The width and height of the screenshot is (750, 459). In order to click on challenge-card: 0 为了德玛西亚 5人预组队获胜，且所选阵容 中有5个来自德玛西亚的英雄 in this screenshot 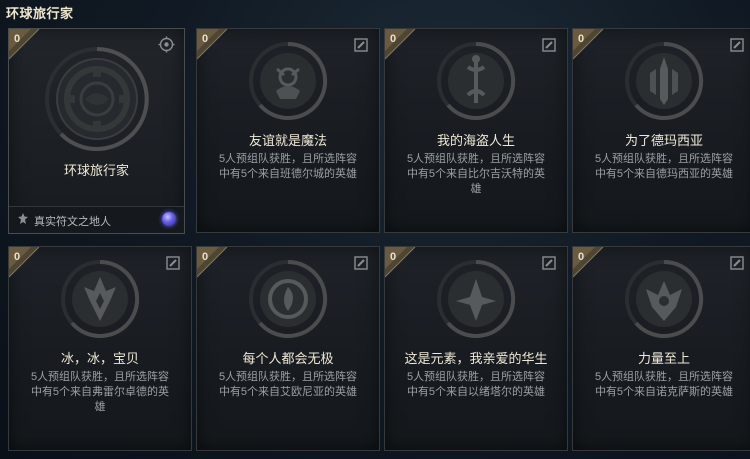, I will do `click(661, 130)`.